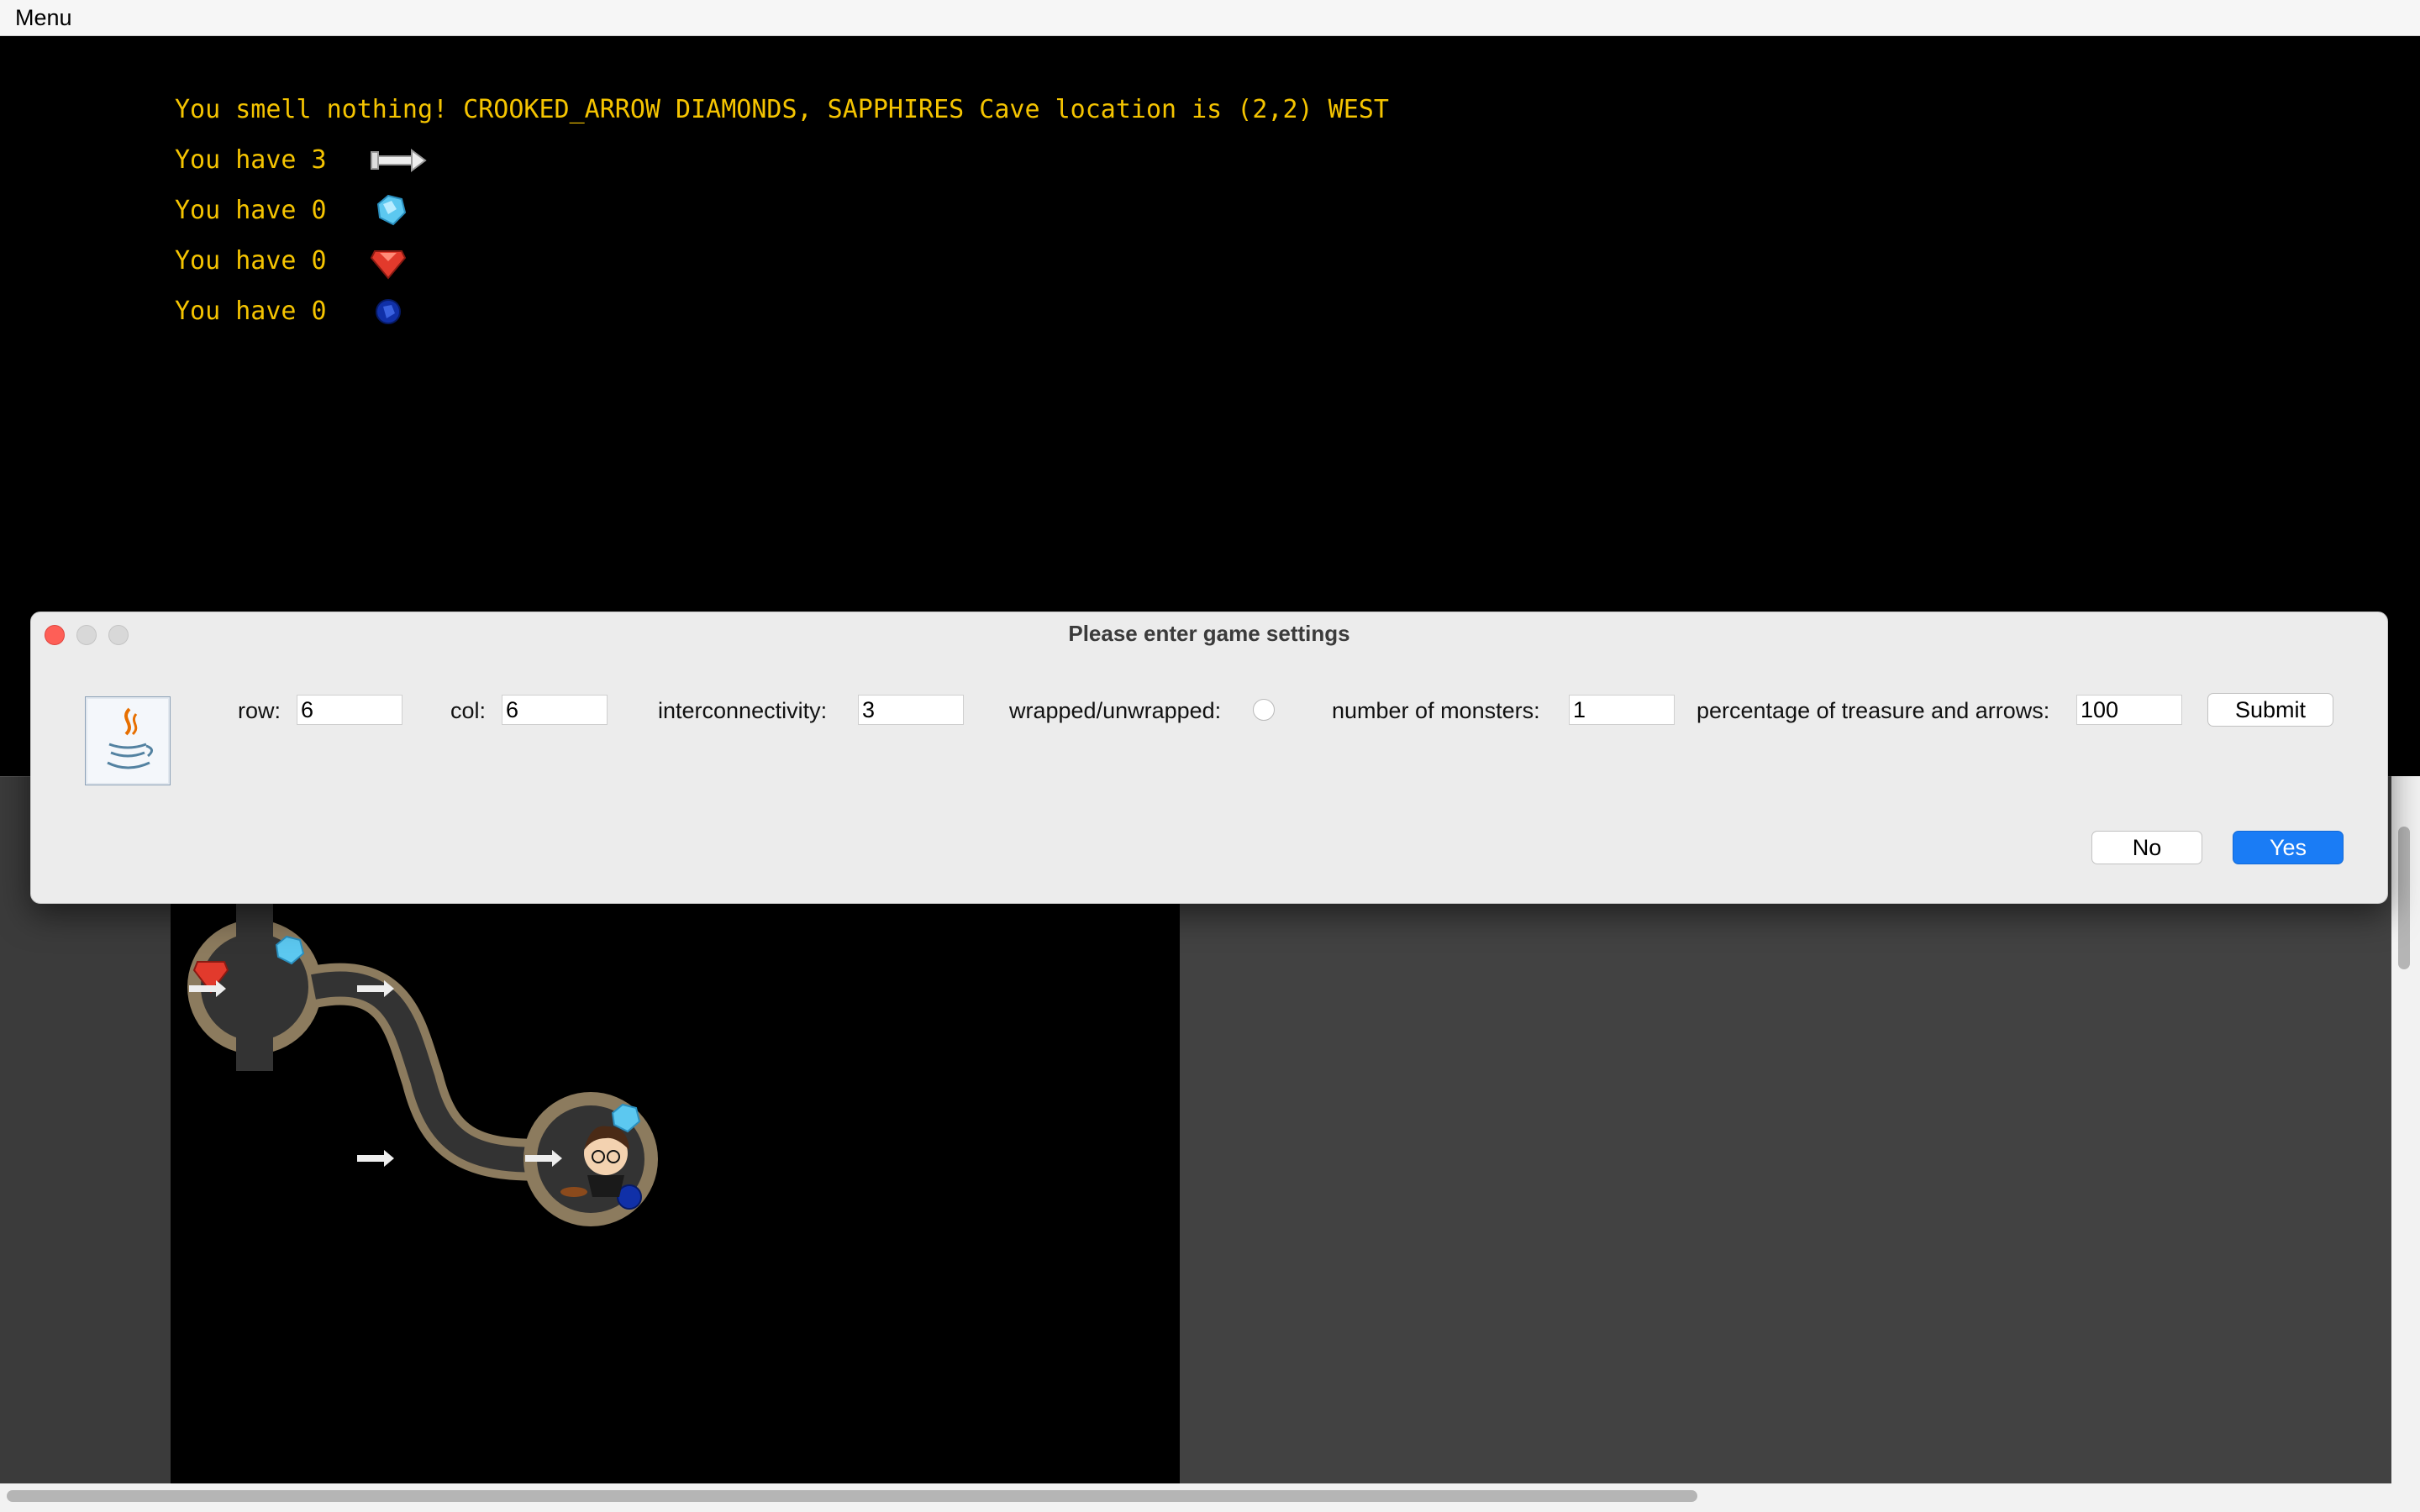 This screenshot has height=1512, width=2420. What do you see at coordinates (259, 710) in the screenshot?
I see `row-label: row:` at bounding box center [259, 710].